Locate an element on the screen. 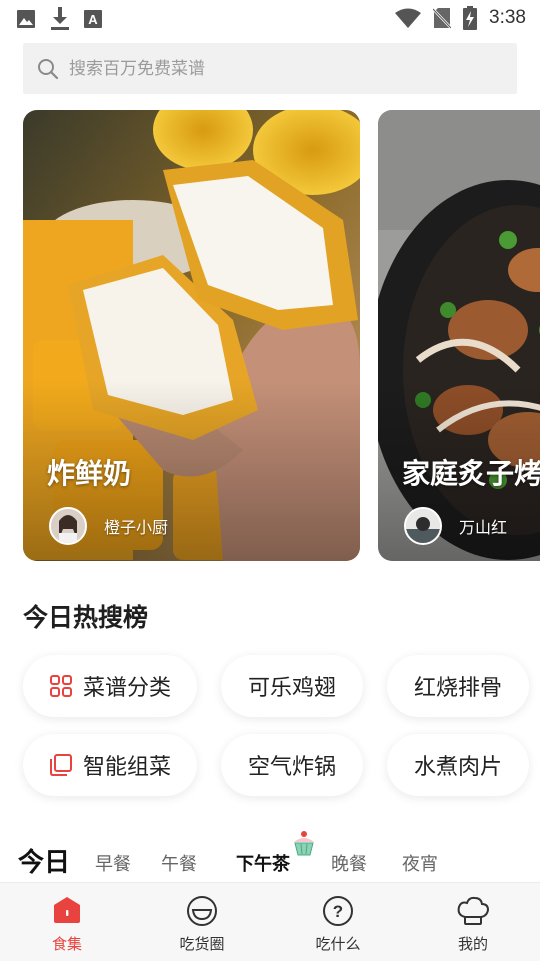 The height and width of the screenshot is (961, 540). chef-hat-icon is located at coordinates (473, 910).